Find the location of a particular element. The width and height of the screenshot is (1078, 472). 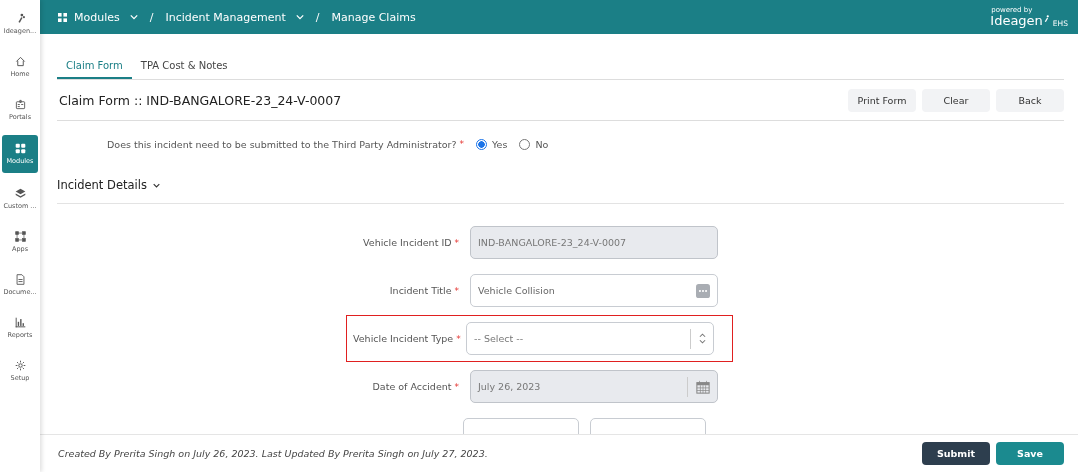

action-button: Clear is located at coordinates (956, 100).